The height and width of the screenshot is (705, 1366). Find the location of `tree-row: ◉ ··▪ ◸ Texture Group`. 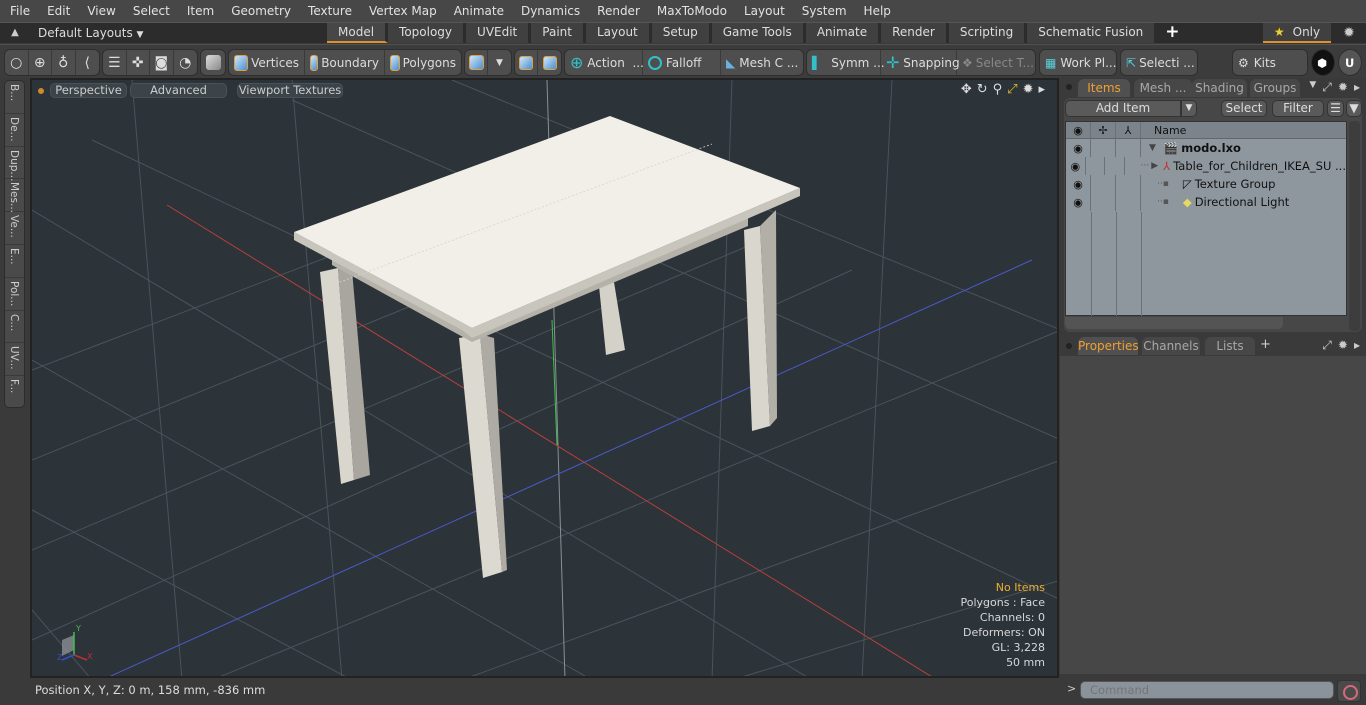

tree-row: ◉ ··▪ ◸ Texture Group is located at coordinates (1206, 184).